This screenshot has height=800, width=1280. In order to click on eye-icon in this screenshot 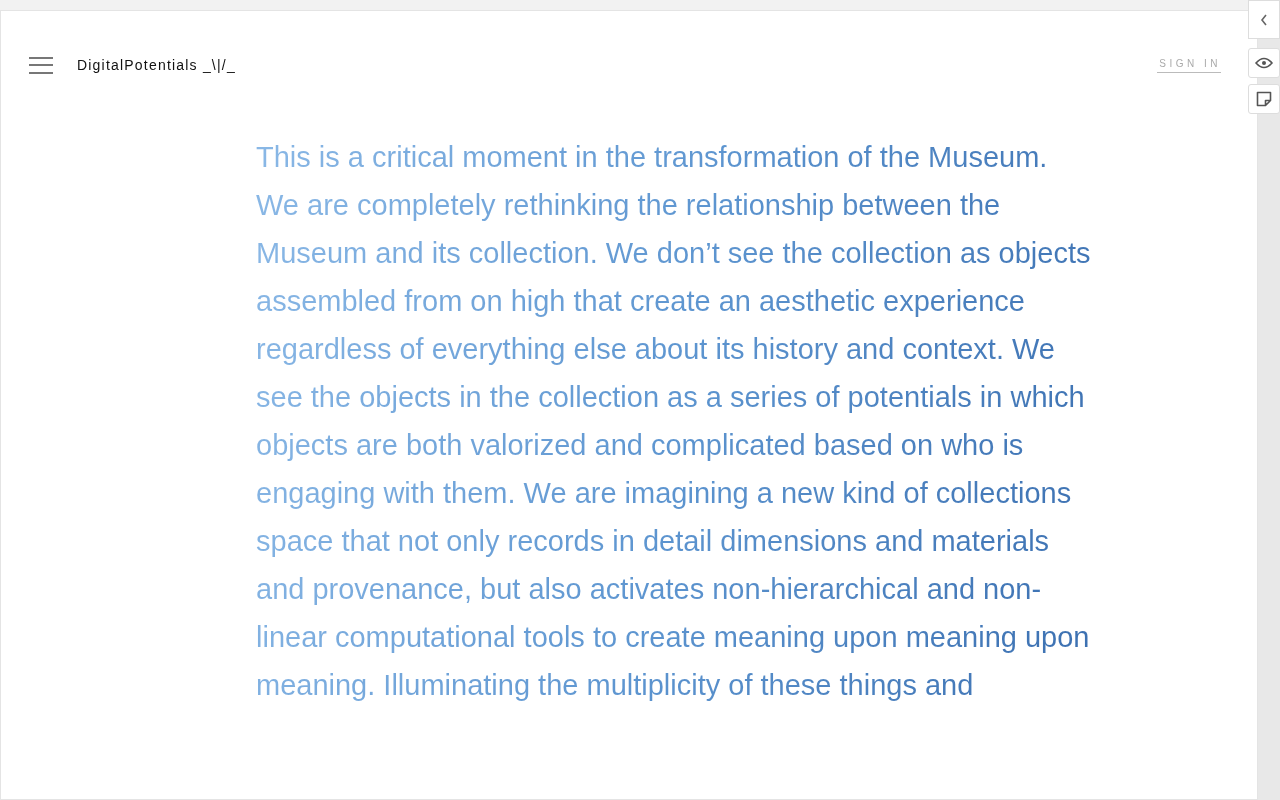, I will do `click(1264, 63)`.